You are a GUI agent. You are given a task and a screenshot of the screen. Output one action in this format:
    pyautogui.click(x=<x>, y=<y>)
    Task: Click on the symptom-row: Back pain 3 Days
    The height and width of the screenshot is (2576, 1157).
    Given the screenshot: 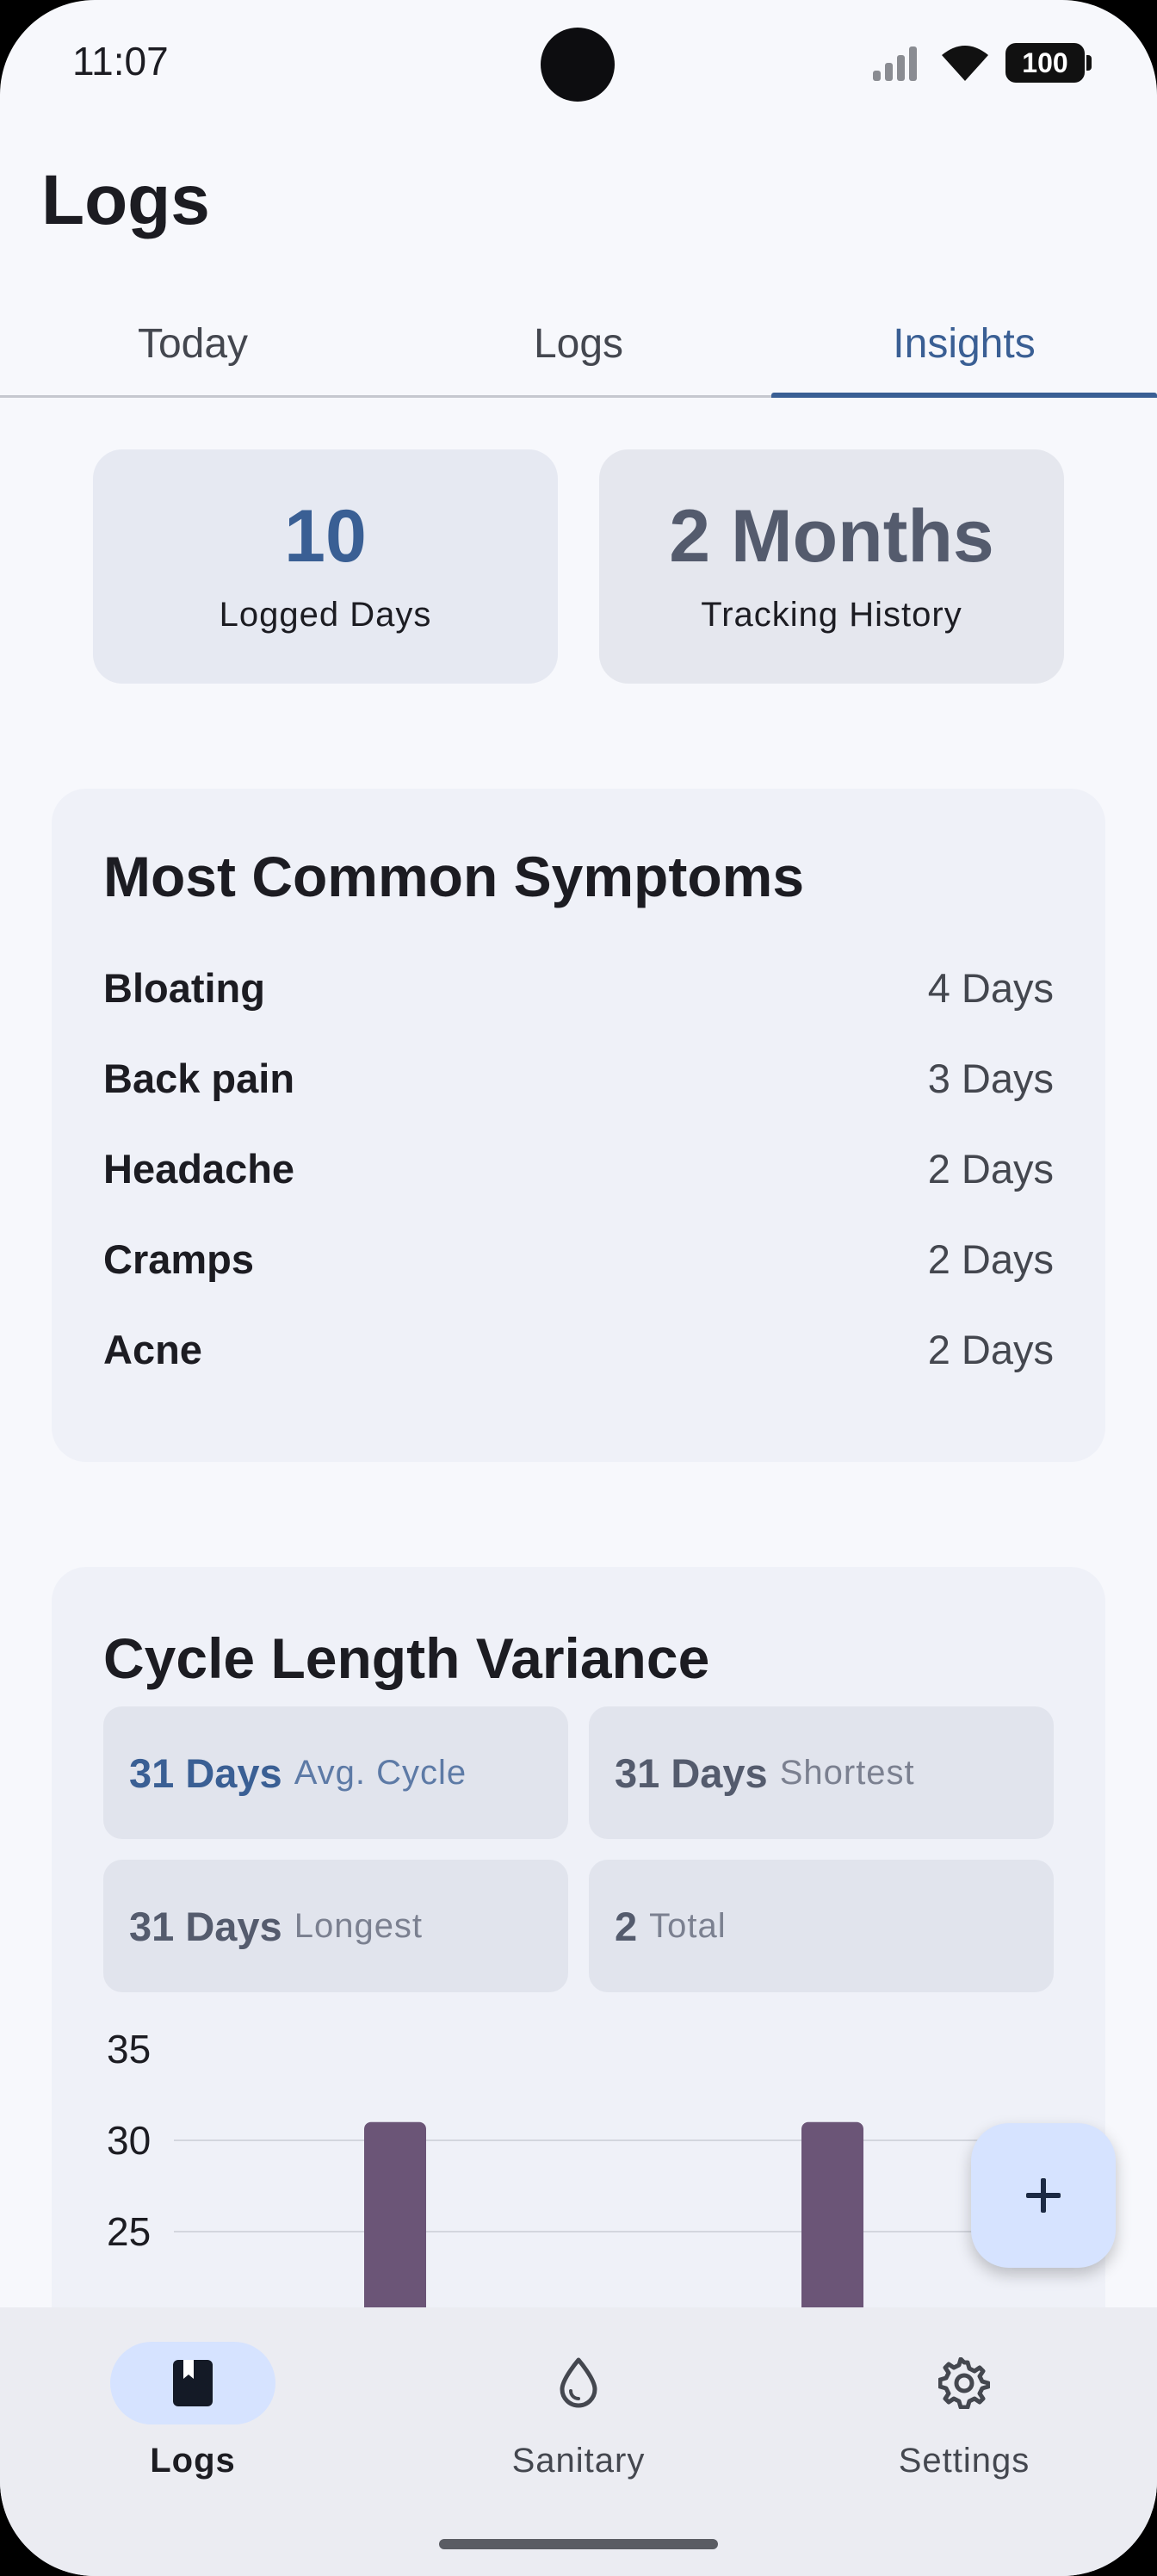 What is the action you would take?
    pyautogui.click(x=579, y=1078)
    